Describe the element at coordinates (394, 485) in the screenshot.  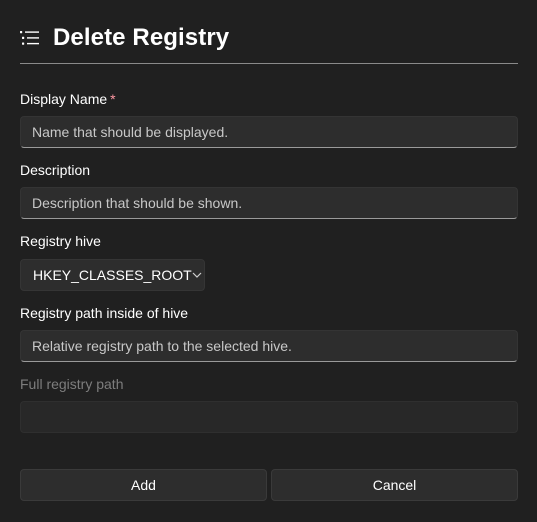
I see `cancel-button: Cancel` at that location.